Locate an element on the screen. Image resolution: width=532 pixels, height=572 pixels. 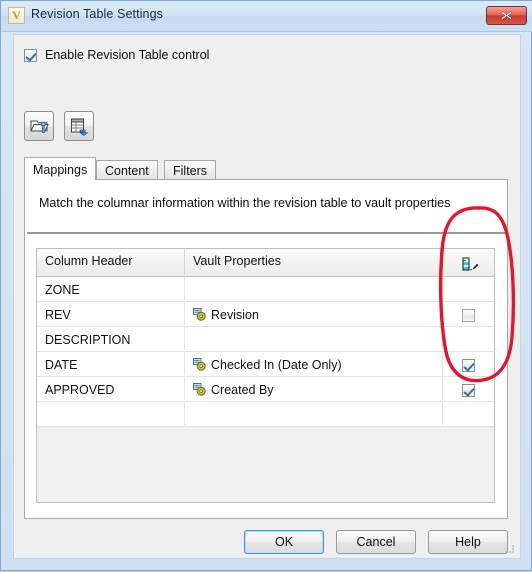
vault-logo-icon: V is located at coordinates (16, 15).